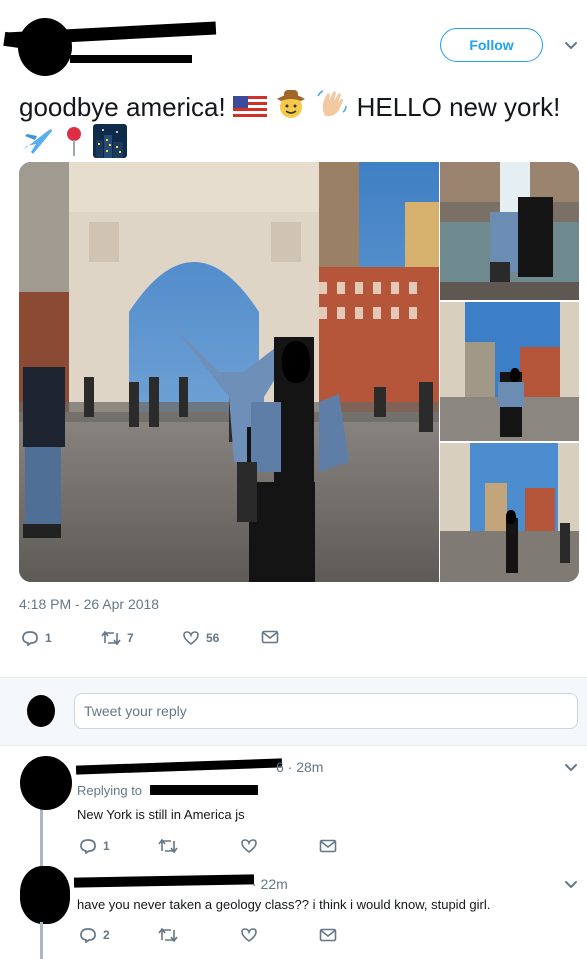 The width and height of the screenshot is (587, 959). Describe the element at coordinates (164, 881) in the screenshot. I see `redacted-reply-2-name` at that location.